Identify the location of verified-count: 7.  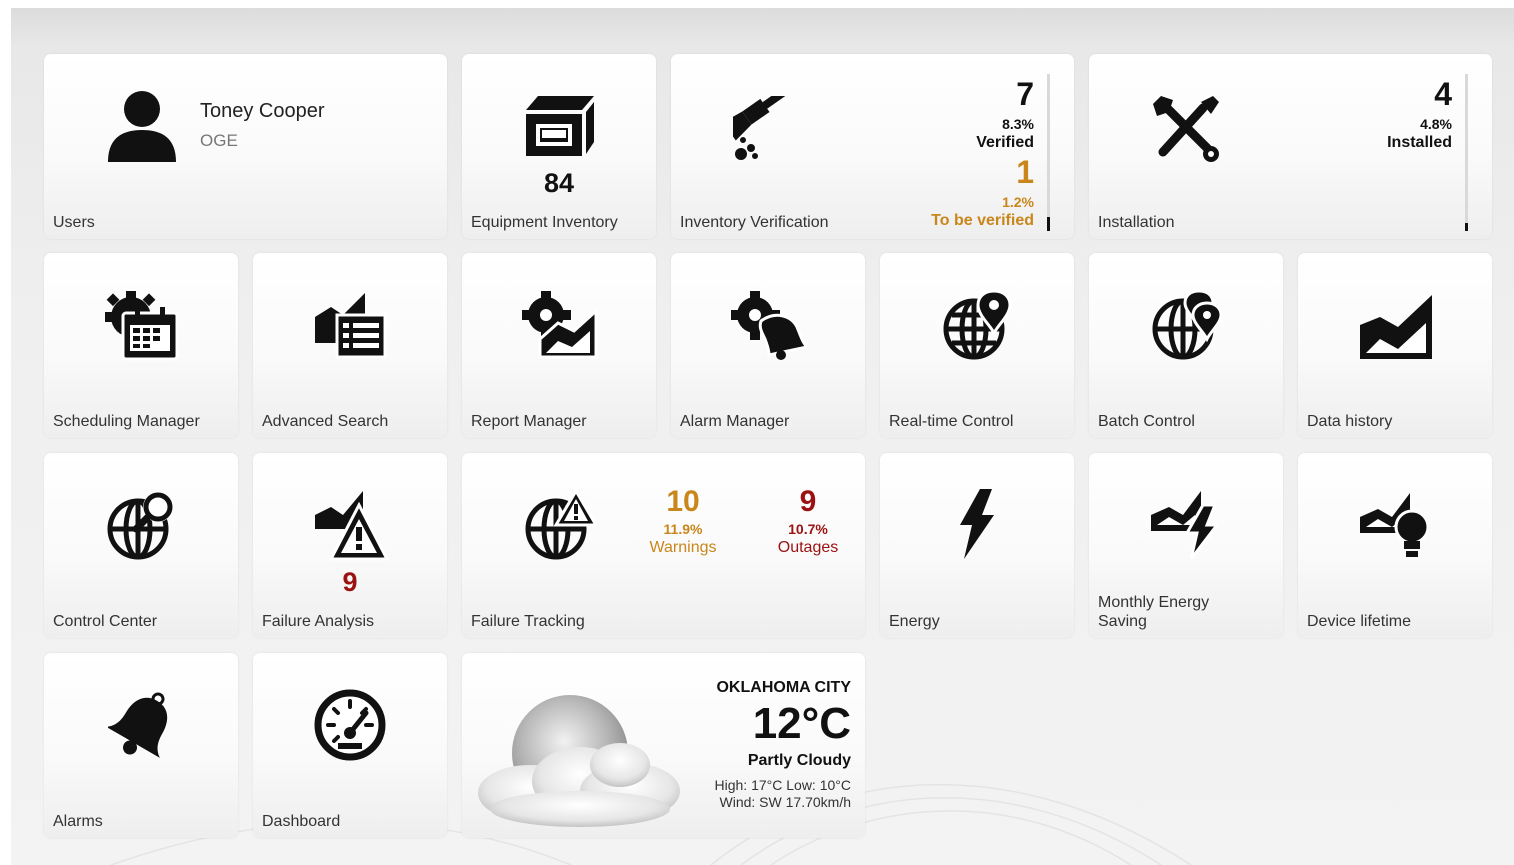
(1025, 94).